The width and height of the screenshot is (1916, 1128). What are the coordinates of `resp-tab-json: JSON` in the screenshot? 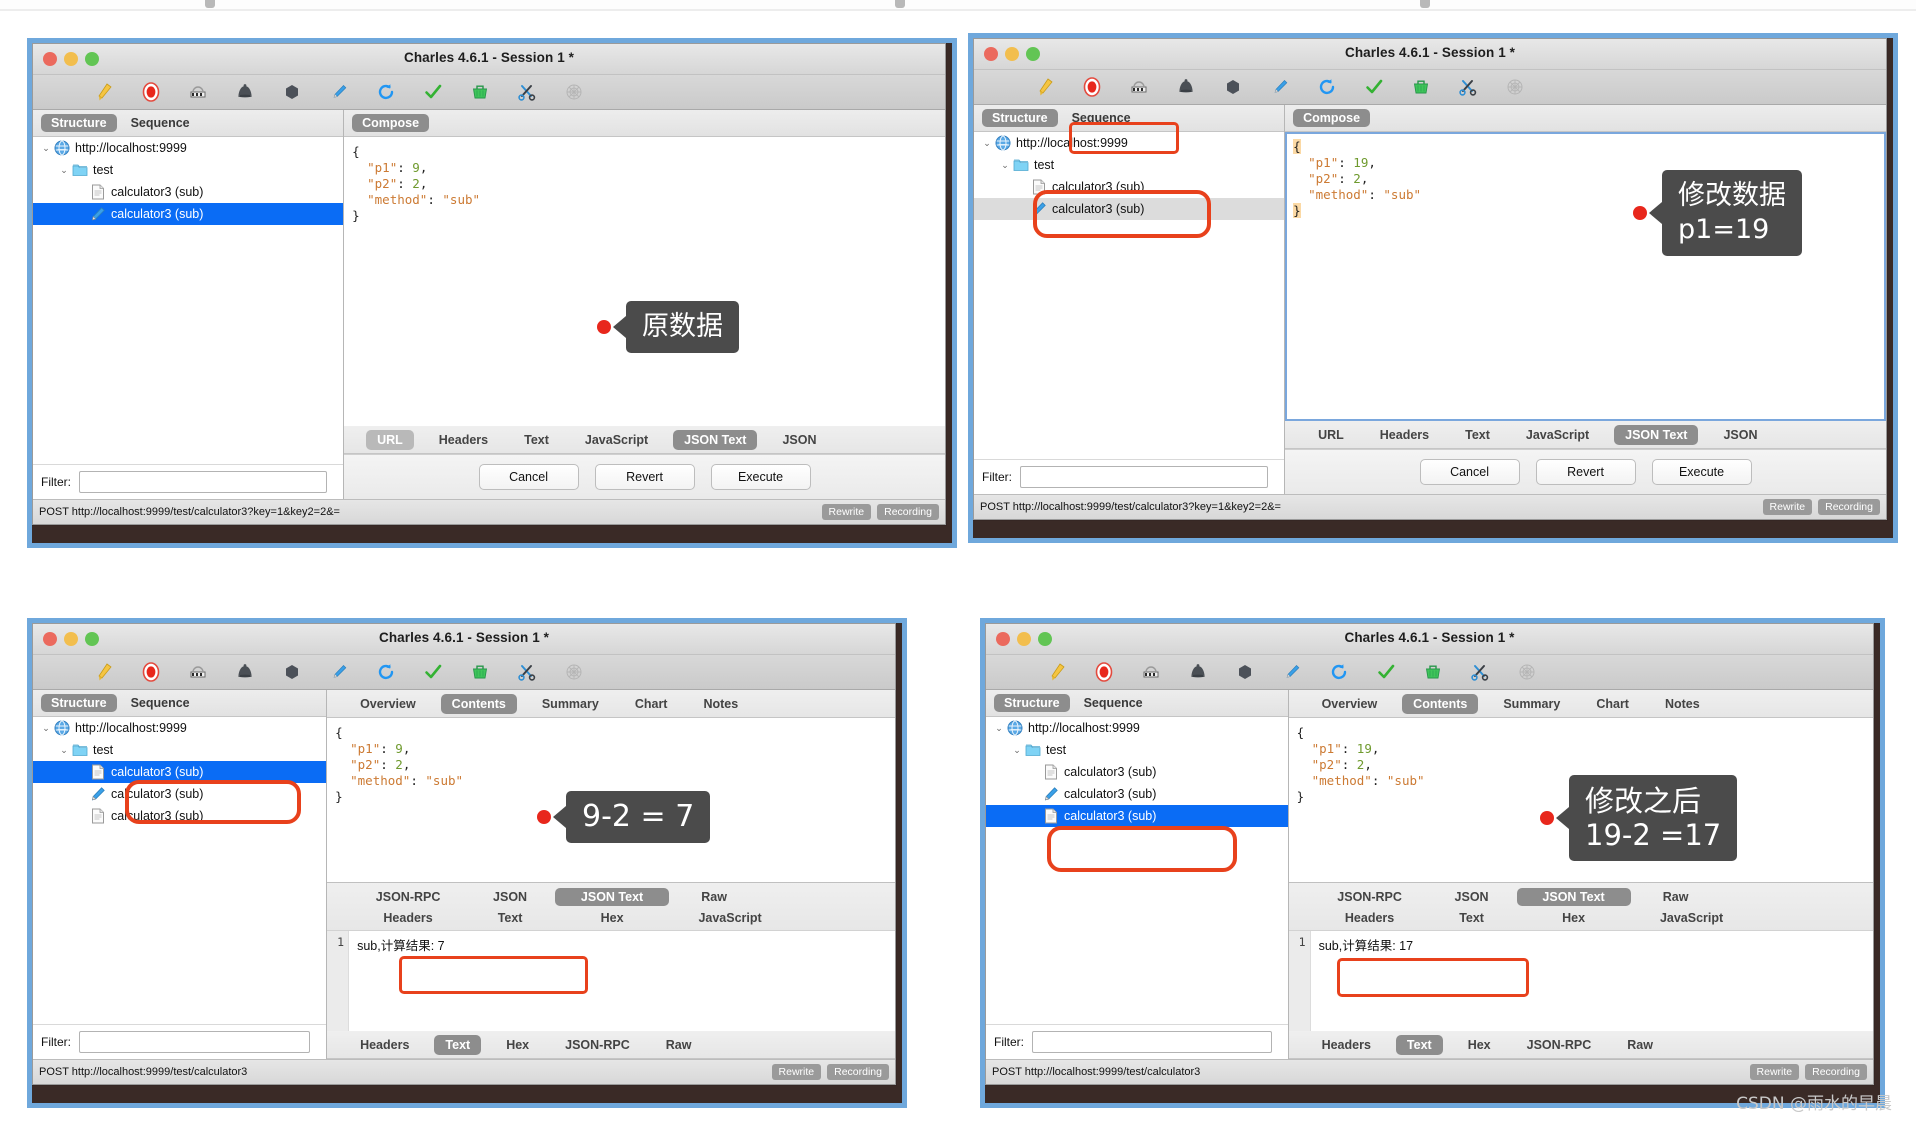 It's located at (510, 897).